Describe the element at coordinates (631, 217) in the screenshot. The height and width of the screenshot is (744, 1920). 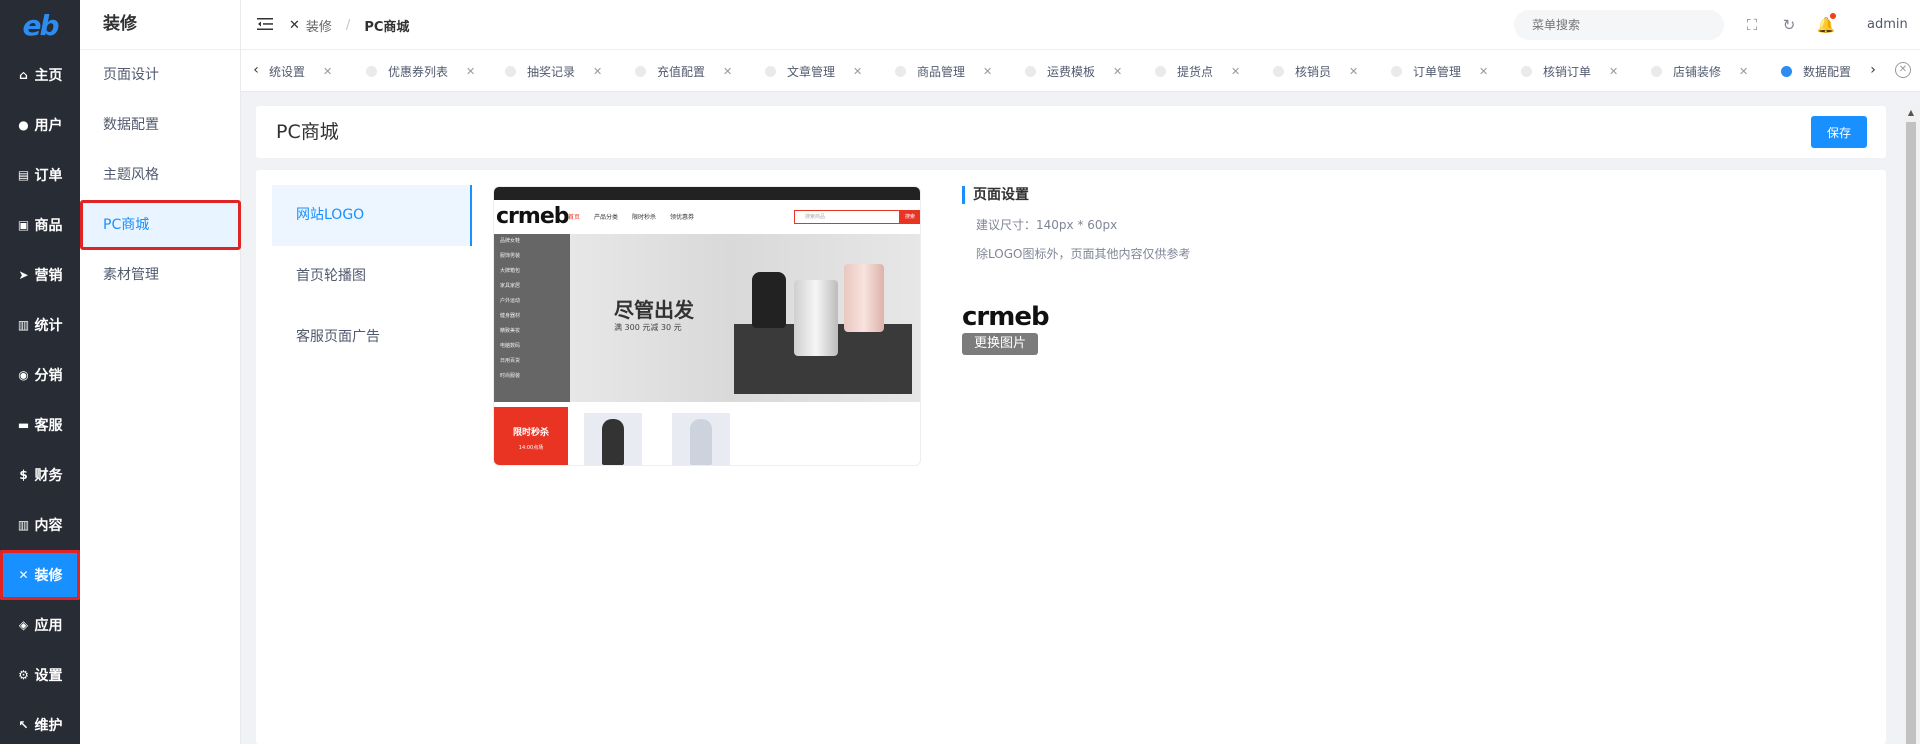
I see `preview-links: 首页 产品分类 限时秒杀 领优惠券` at that location.